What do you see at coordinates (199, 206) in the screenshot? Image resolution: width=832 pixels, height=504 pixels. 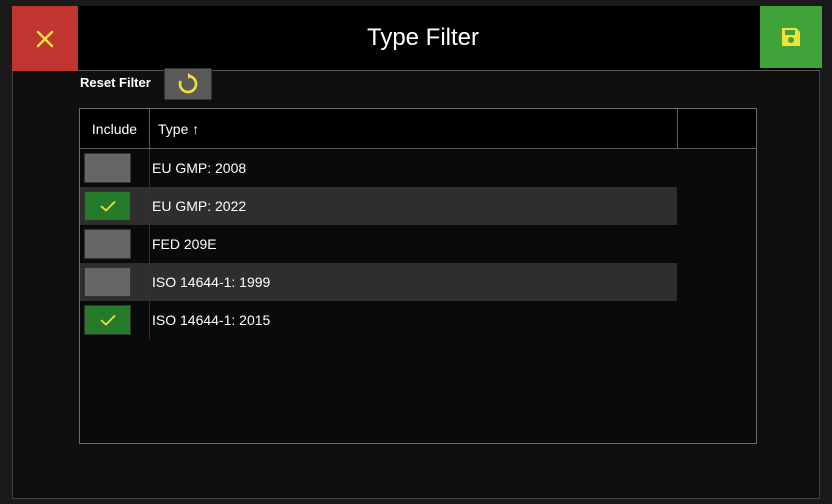 I see `type-name: EU GMP: 2022` at bounding box center [199, 206].